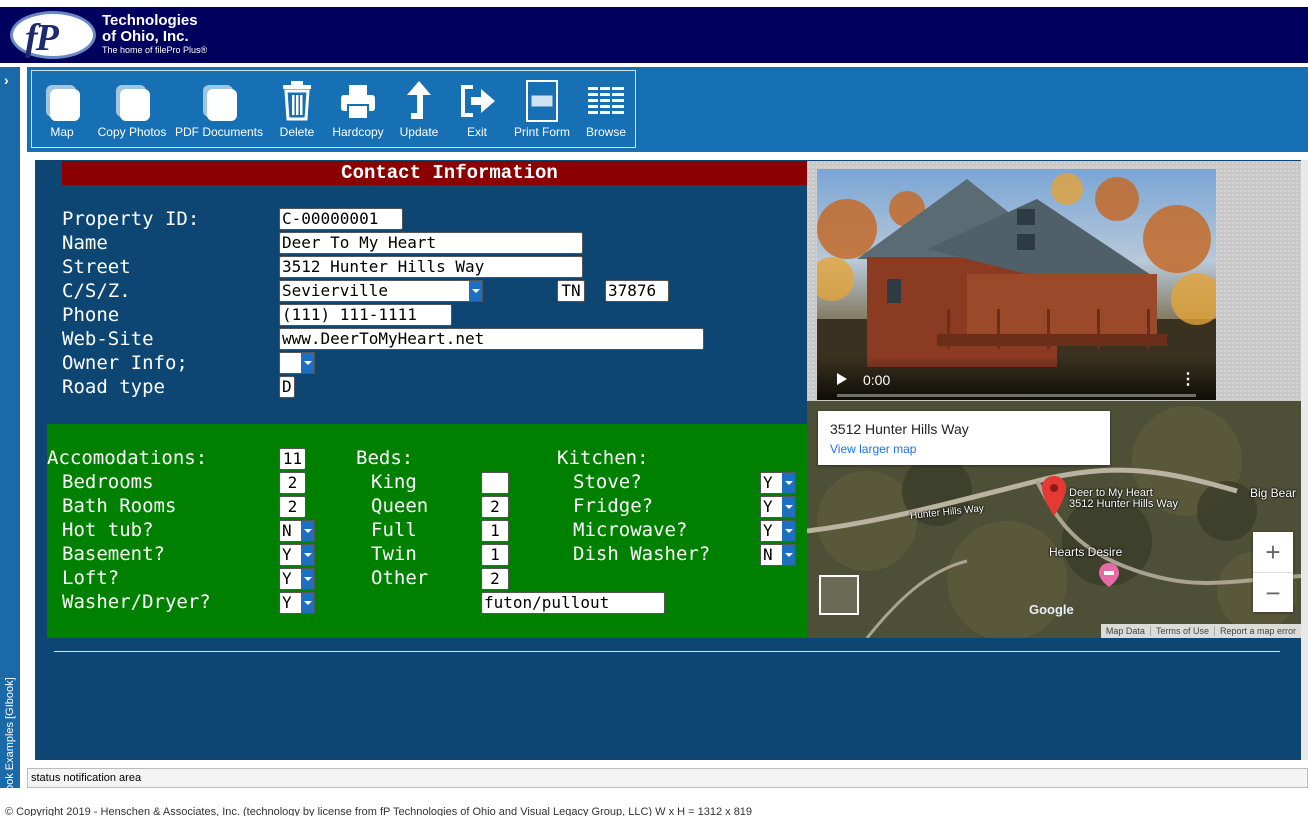  What do you see at coordinates (133, 103) in the screenshot?
I see `document-stack-icon` at bounding box center [133, 103].